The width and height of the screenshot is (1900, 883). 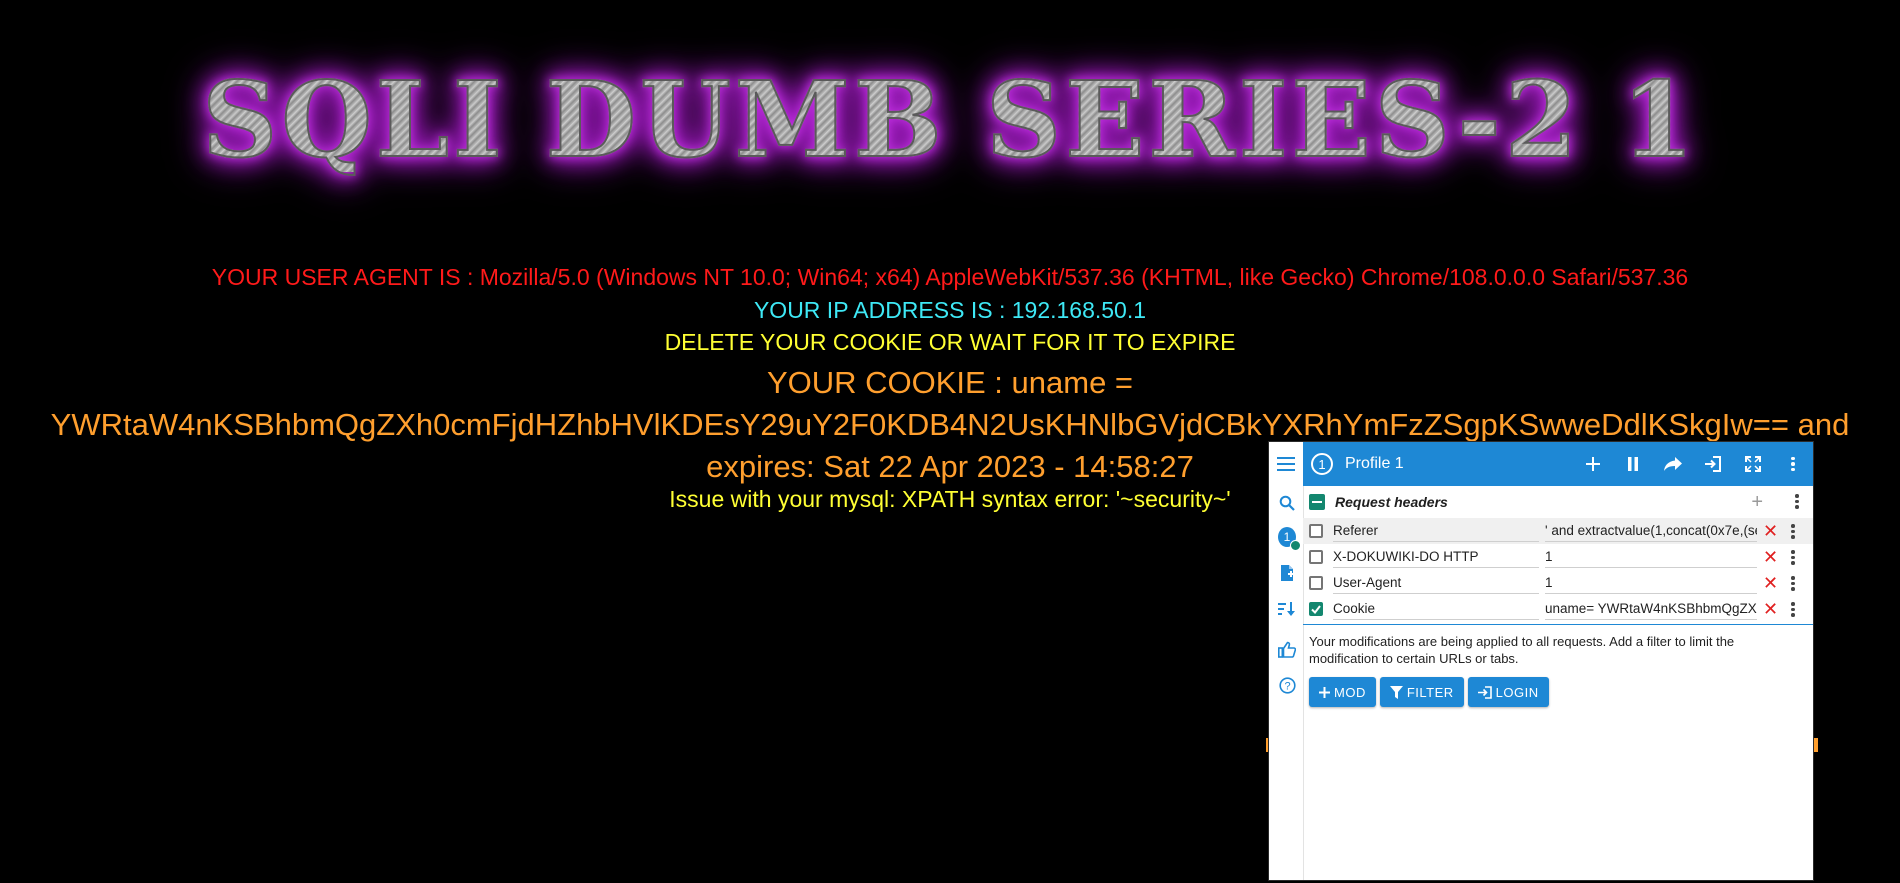 What do you see at coordinates (1436, 609) in the screenshot?
I see `header-name-field: Cookie` at bounding box center [1436, 609].